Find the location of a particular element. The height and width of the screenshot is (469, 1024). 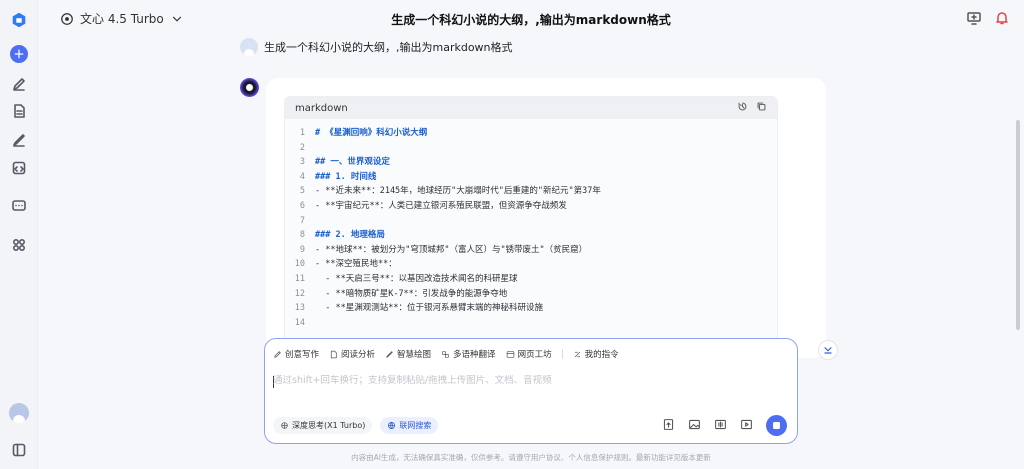

tool-reading-analysis: 阅读分析 is located at coordinates (352, 354).